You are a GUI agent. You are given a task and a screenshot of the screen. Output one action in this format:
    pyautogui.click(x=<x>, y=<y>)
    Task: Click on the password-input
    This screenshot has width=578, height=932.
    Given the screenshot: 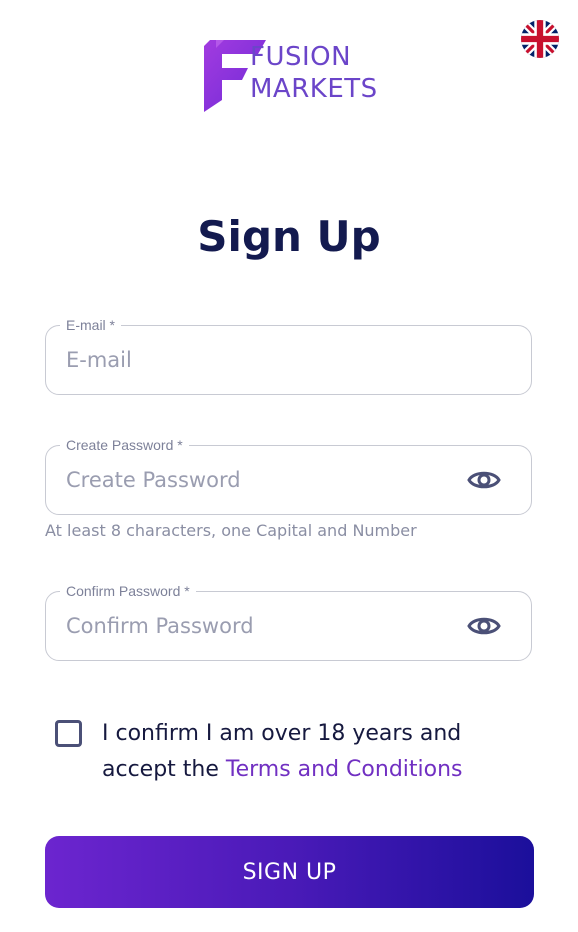 What is the action you would take?
    pyautogui.click(x=261, y=480)
    